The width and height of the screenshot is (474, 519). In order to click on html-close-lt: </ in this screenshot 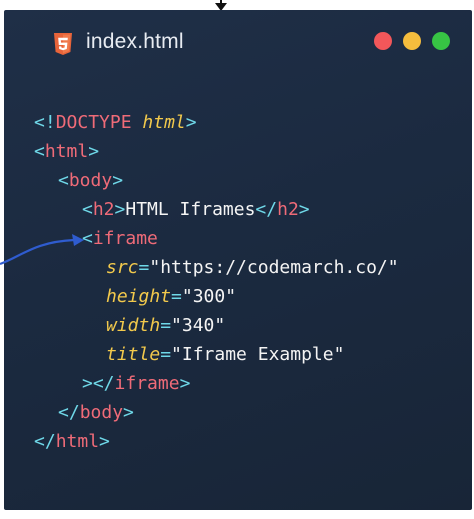, I will do `click(45, 441)`.